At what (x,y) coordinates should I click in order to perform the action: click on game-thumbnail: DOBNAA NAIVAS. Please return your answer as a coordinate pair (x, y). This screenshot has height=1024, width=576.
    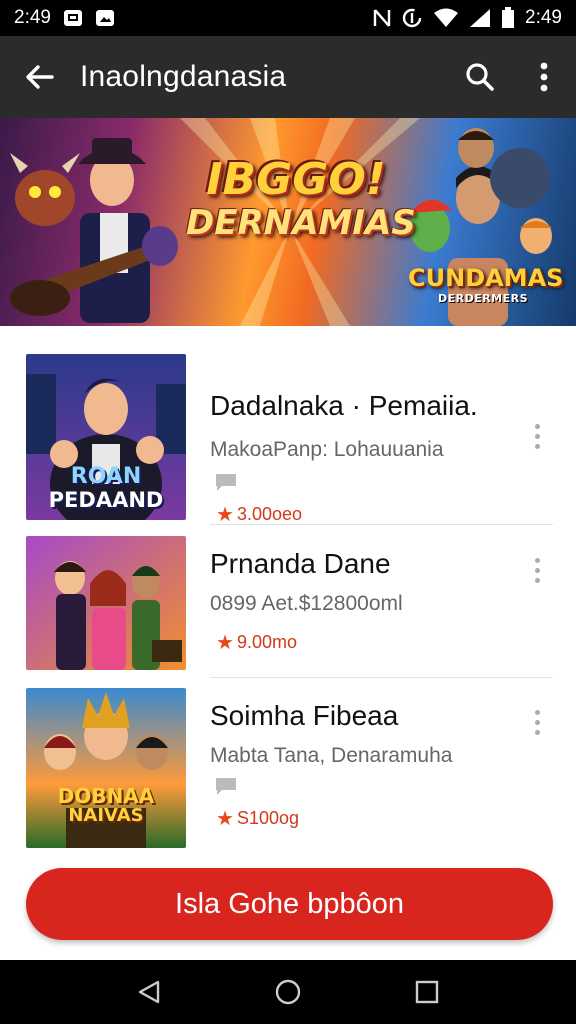
    Looking at the image, I should click on (106, 768).